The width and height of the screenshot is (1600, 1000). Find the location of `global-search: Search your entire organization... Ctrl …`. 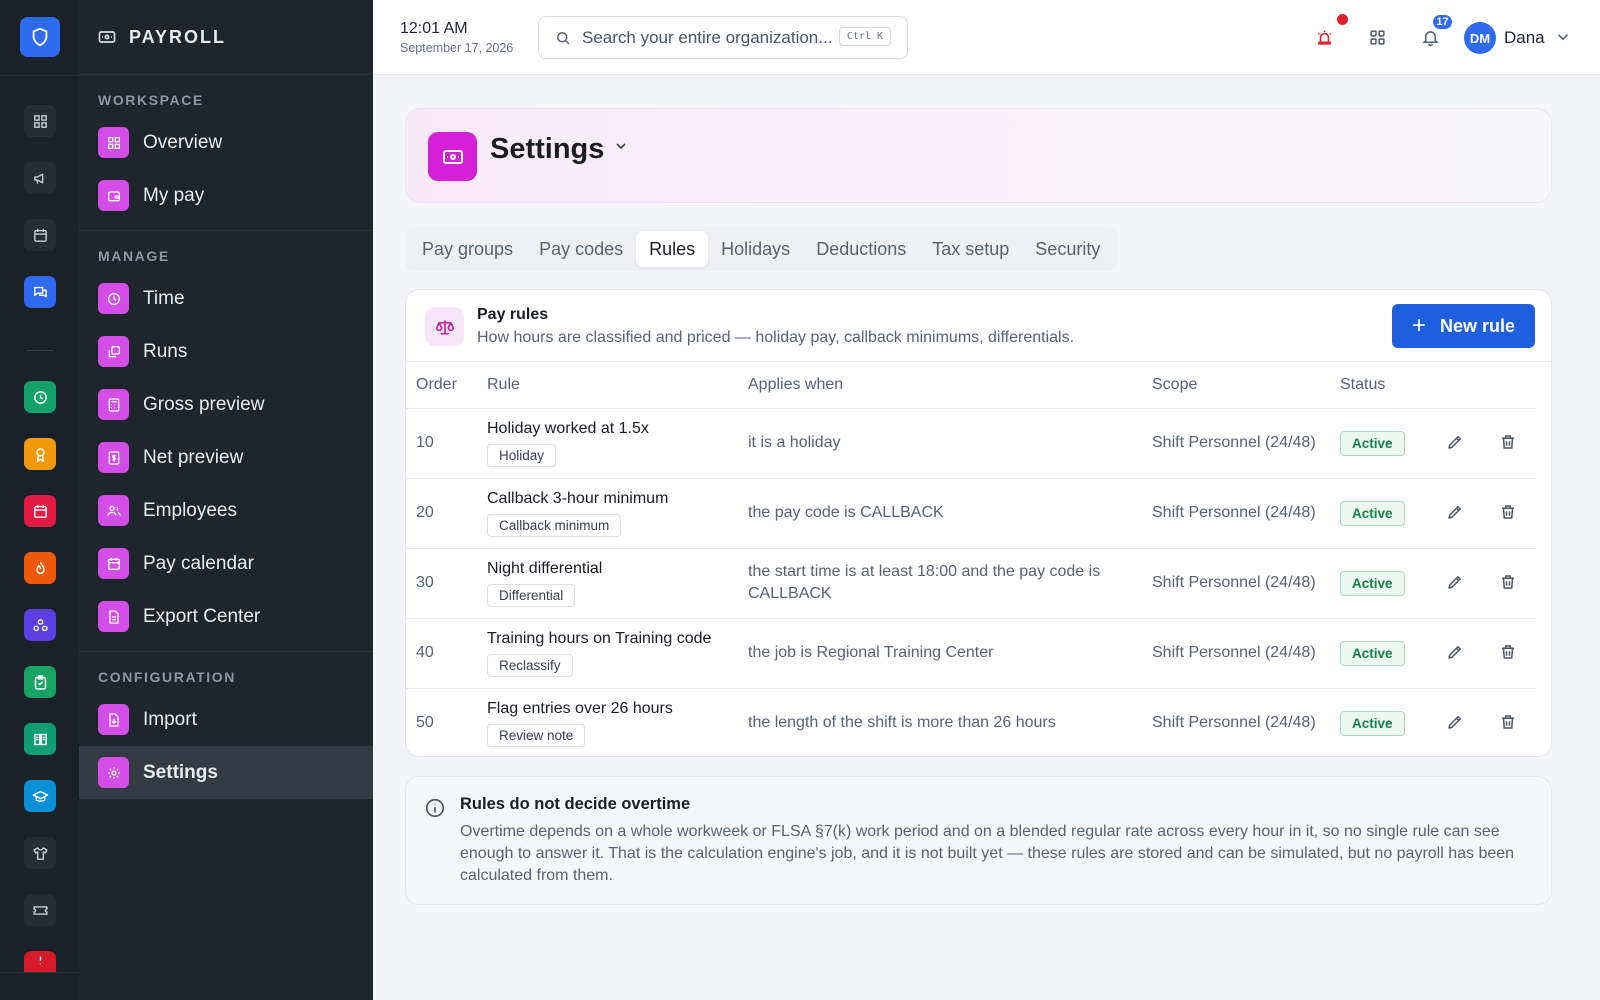

global-search: Search your entire organization... Ctrl … is located at coordinates (723, 37).